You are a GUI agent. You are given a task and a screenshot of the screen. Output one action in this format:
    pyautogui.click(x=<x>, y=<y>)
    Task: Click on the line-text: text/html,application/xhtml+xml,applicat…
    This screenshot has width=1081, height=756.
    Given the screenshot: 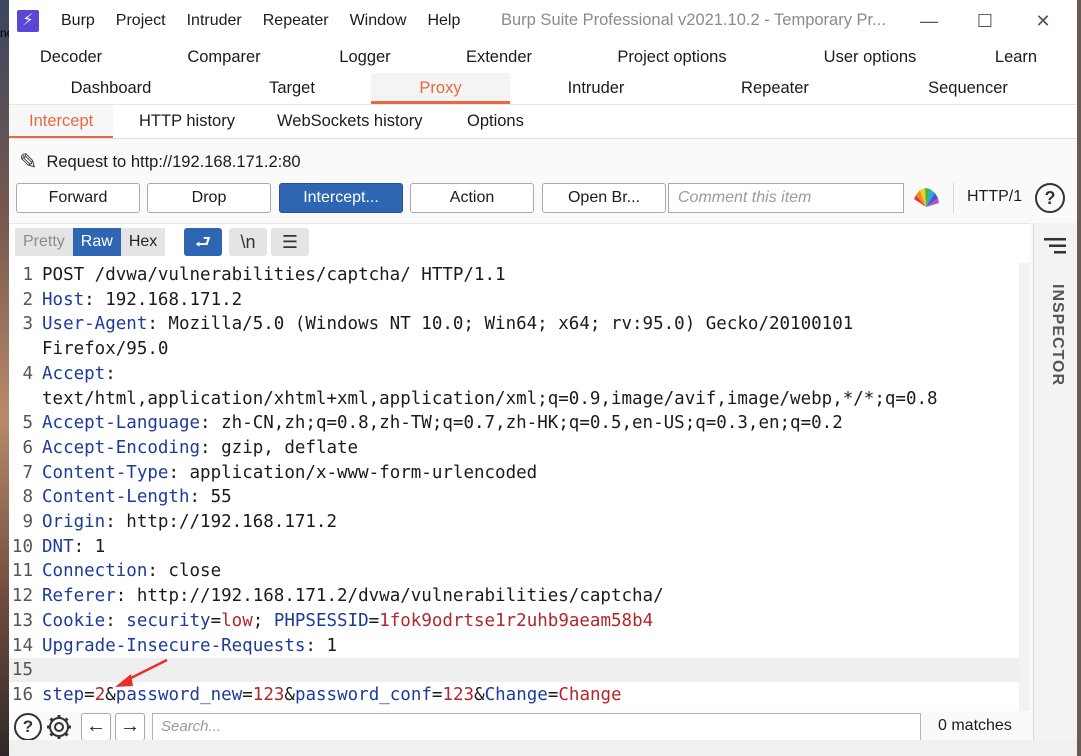 What is the action you would take?
    pyautogui.click(x=490, y=399)
    